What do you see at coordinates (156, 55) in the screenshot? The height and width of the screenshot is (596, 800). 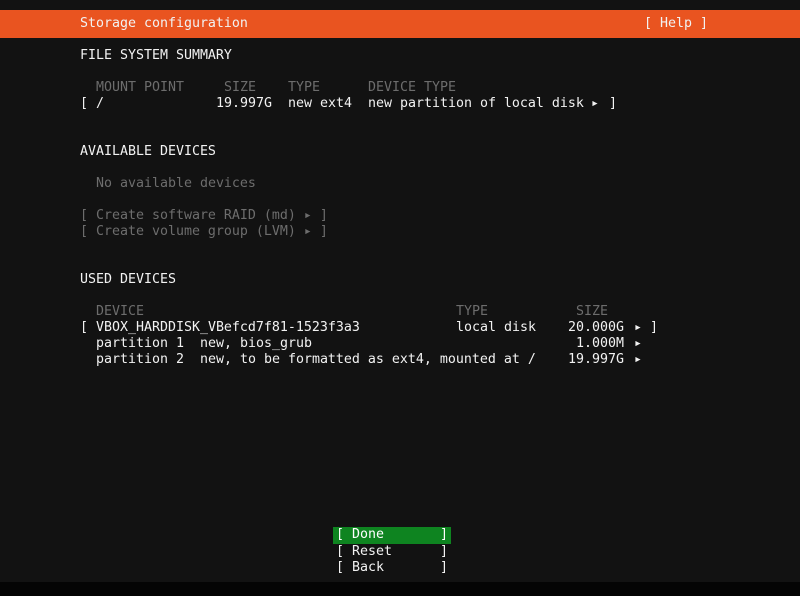 I see `file-system-summary-heading: FILE SYSTEM SUMMARY` at bounding box center [156, 55].